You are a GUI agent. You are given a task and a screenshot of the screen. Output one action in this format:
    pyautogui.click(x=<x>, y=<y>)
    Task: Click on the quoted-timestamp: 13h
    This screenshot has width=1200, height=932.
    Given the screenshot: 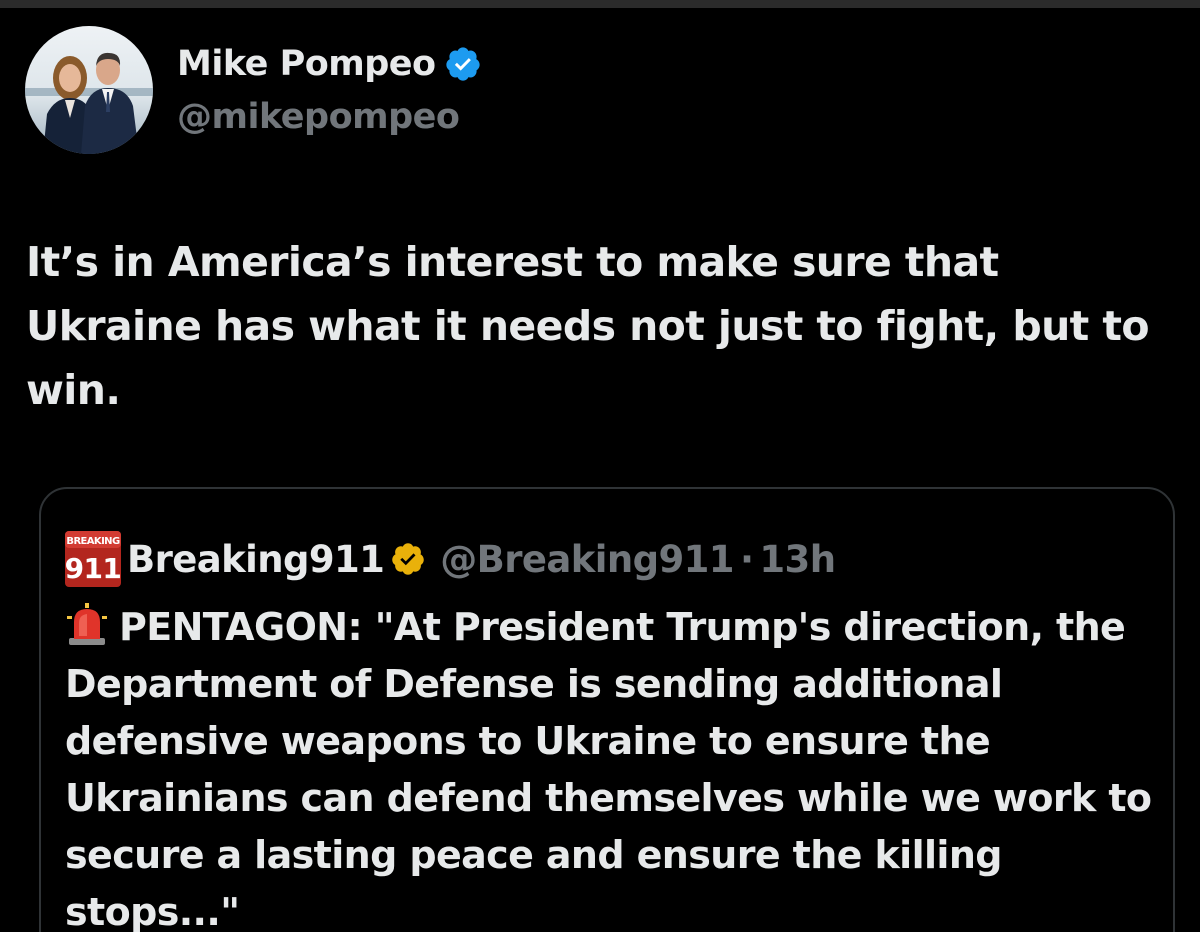 What is the action you would take?
    pyautogui.click(x=797, y=559)
    